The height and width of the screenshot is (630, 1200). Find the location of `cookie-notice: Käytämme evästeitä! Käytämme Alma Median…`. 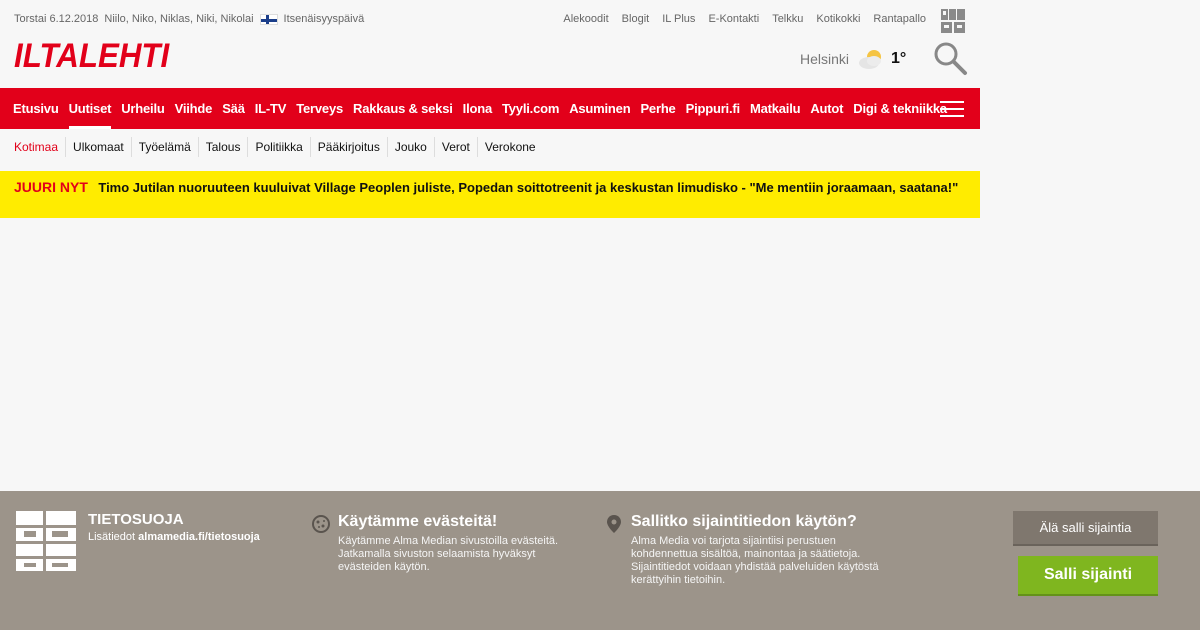

cookie-notice: Käytämme evästeitä! Käytämme Alma Median… is located at coordinates (446, 543).